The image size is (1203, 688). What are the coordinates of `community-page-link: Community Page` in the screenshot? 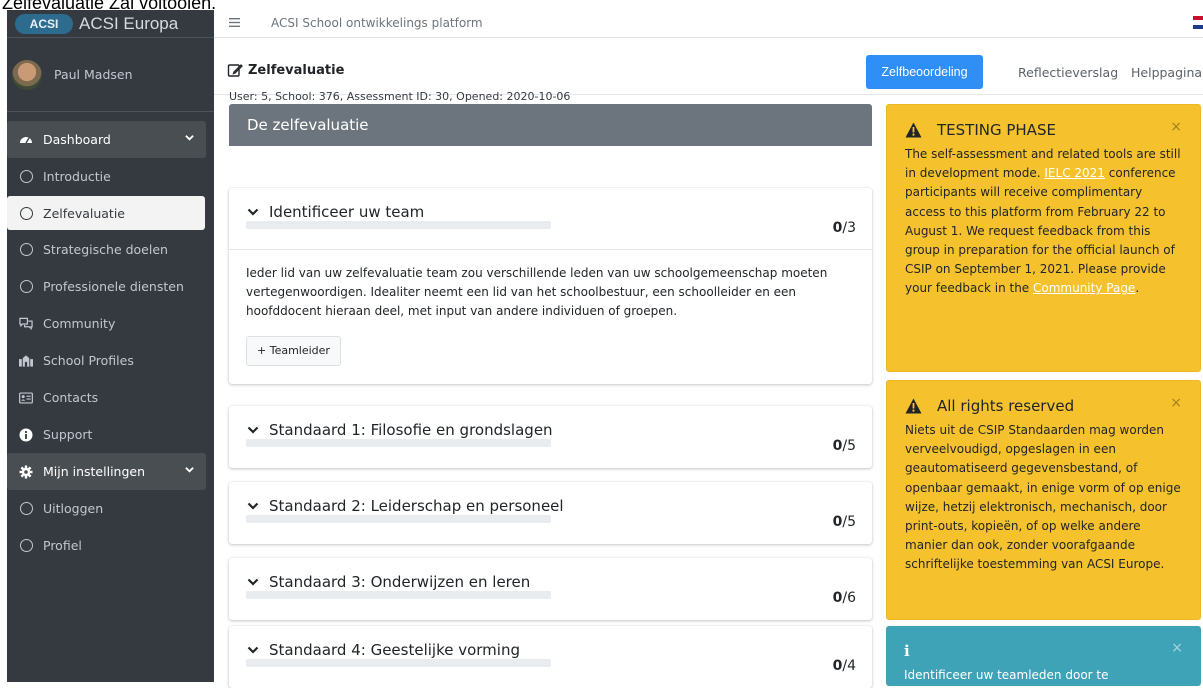 It's located at (1084, 288).